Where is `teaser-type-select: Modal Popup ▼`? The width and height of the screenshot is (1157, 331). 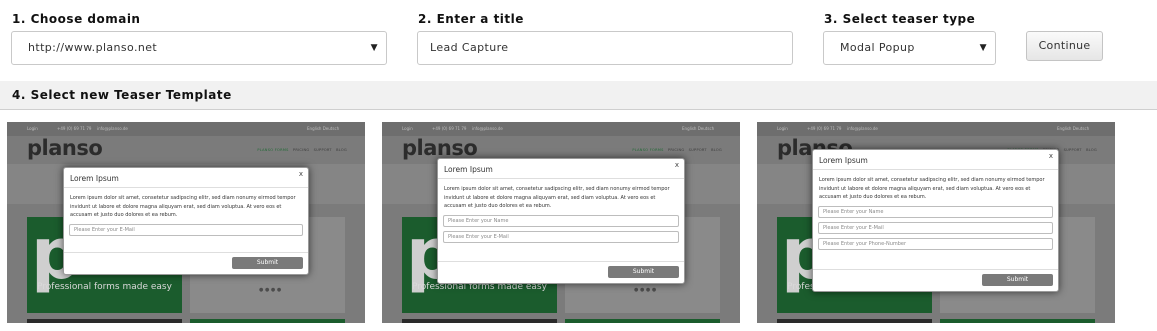 teaser-type-select: Modal Popup ▼ is located at coordinates (909, 48).